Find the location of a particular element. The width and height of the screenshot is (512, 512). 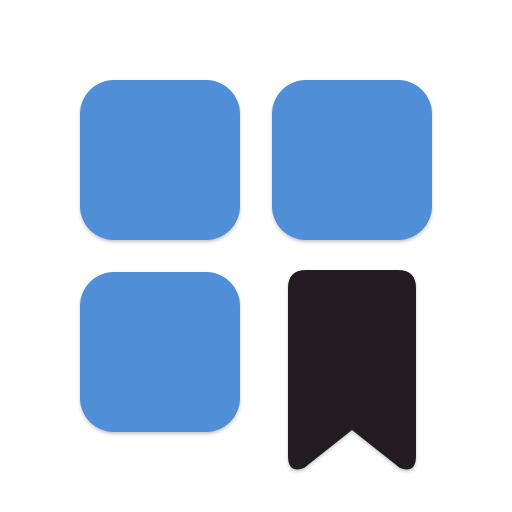

bookmark-icon is located at coordinates (352, 372).